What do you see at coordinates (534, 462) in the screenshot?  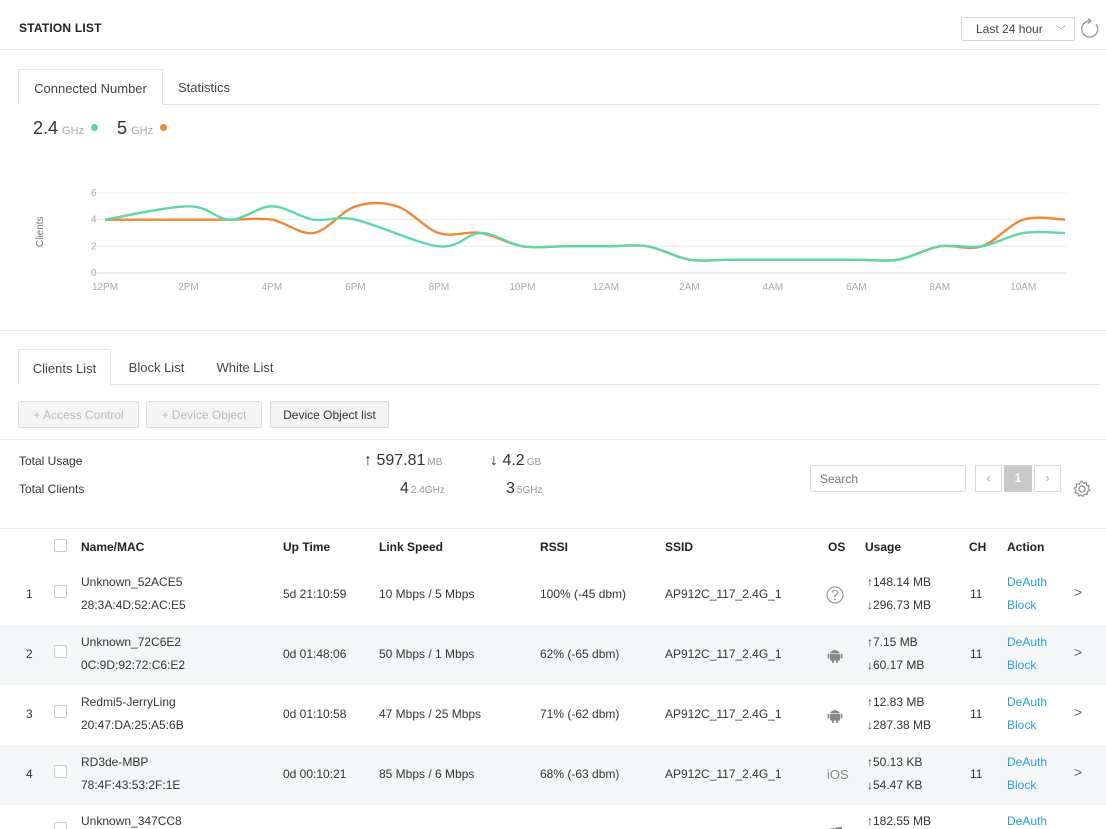 I see `total-download-unit: GB` at bounding box center [534, 462].